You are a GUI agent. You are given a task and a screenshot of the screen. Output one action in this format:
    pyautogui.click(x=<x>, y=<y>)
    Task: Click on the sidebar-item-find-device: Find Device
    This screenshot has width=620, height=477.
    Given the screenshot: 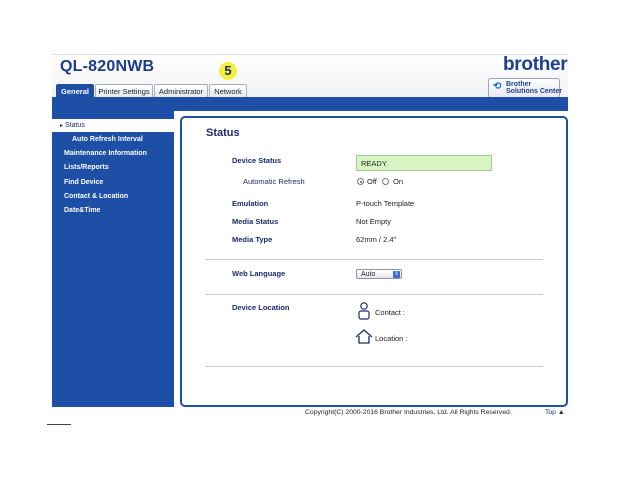 What is the action you would take?
    pyautogui.click(x=113, y=182)
    